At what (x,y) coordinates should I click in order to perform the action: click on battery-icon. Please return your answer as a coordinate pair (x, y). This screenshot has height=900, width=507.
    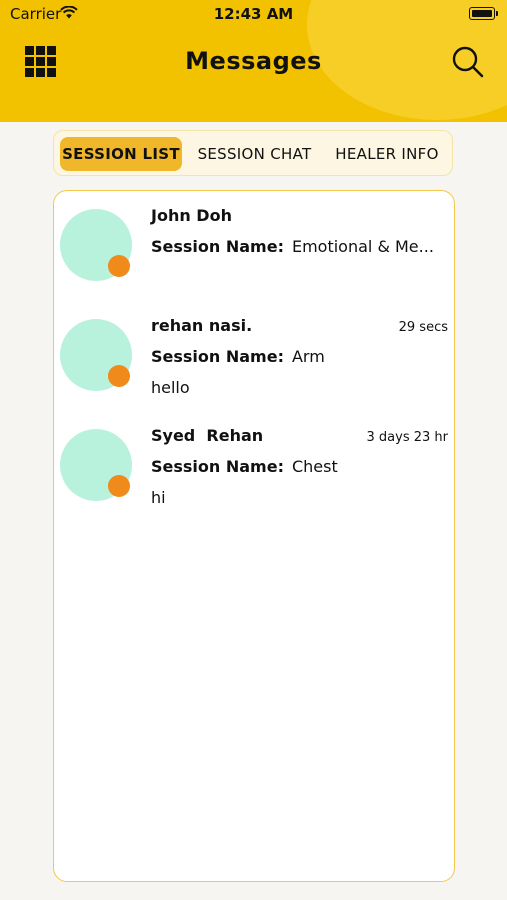
    Looking at the image, I should click on (483, 13).